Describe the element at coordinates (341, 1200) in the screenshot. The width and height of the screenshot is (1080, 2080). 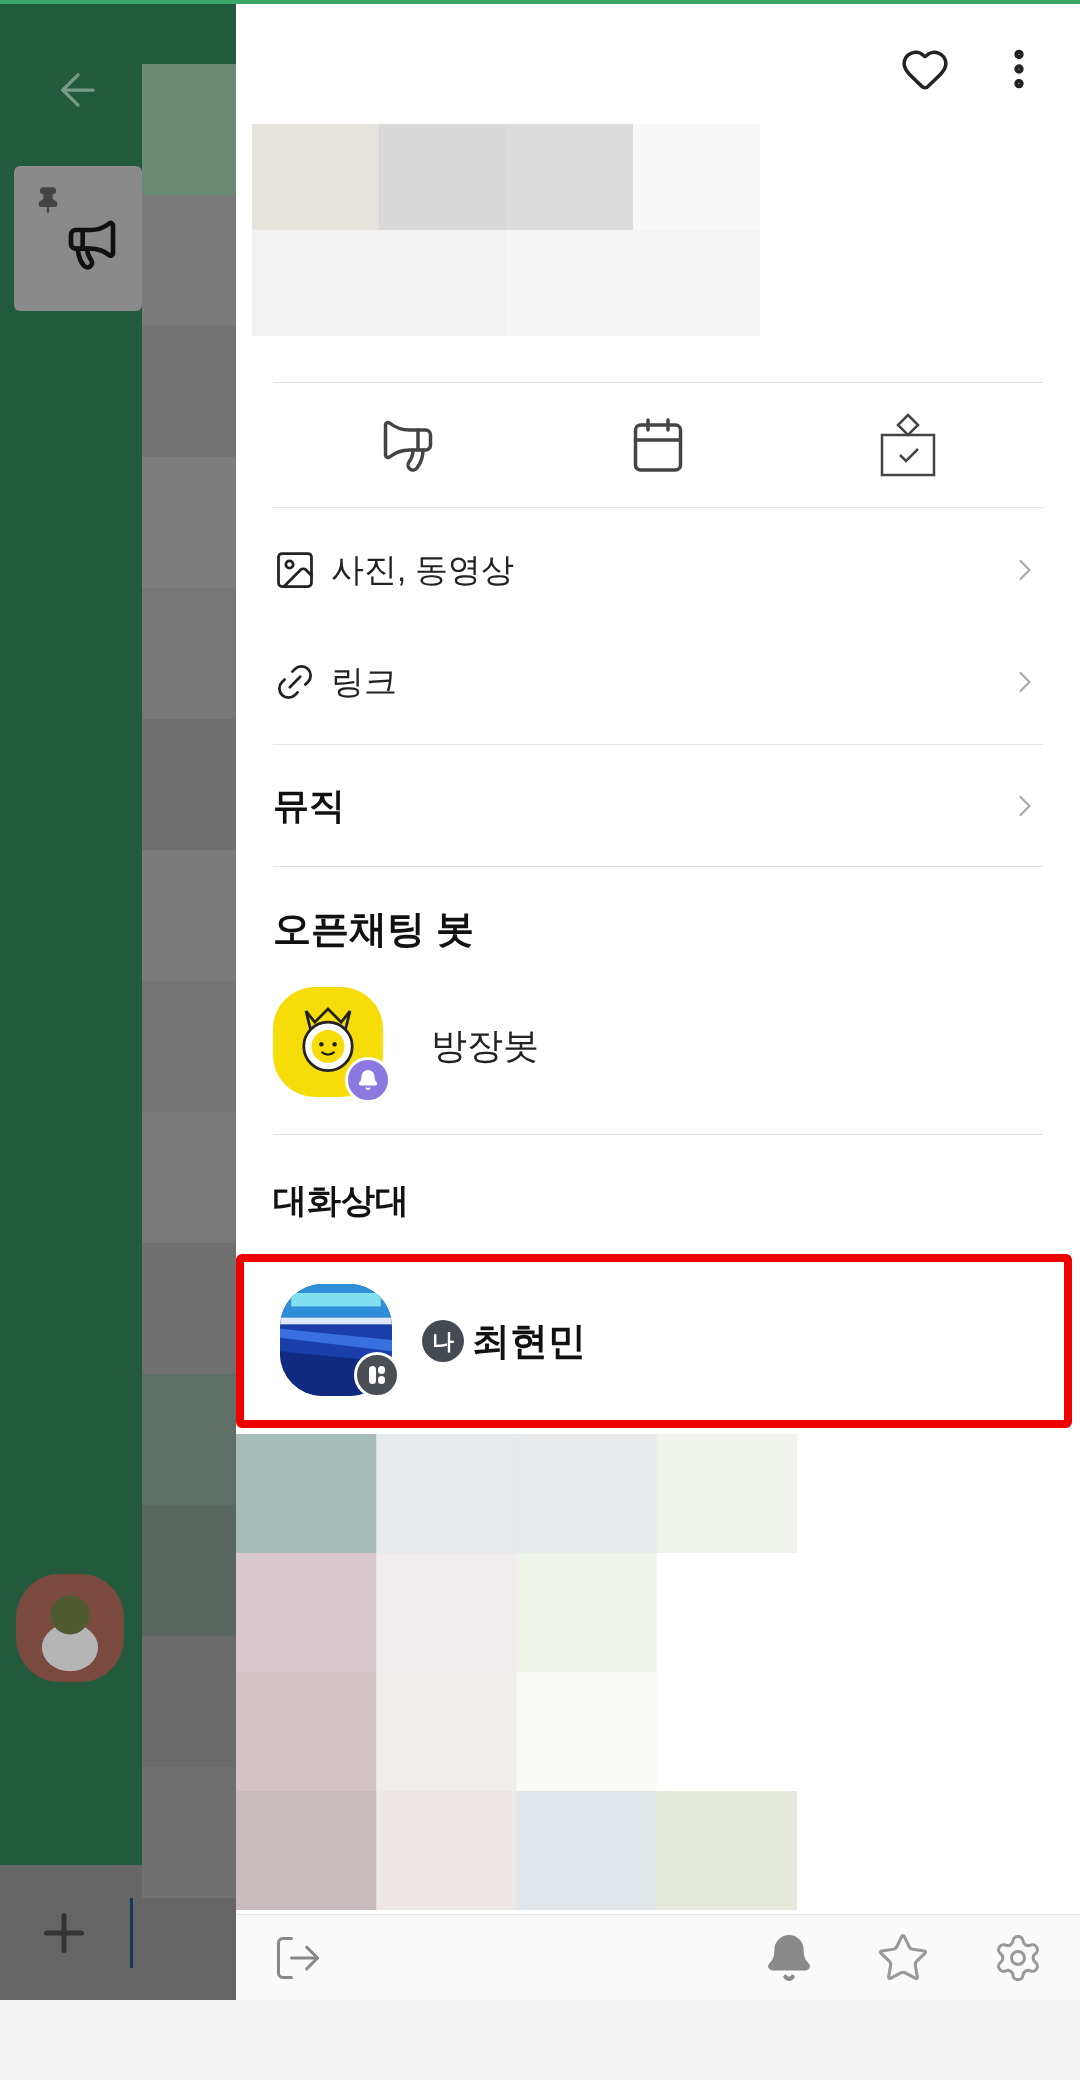
I see `section-title: 대화상대` at that location.